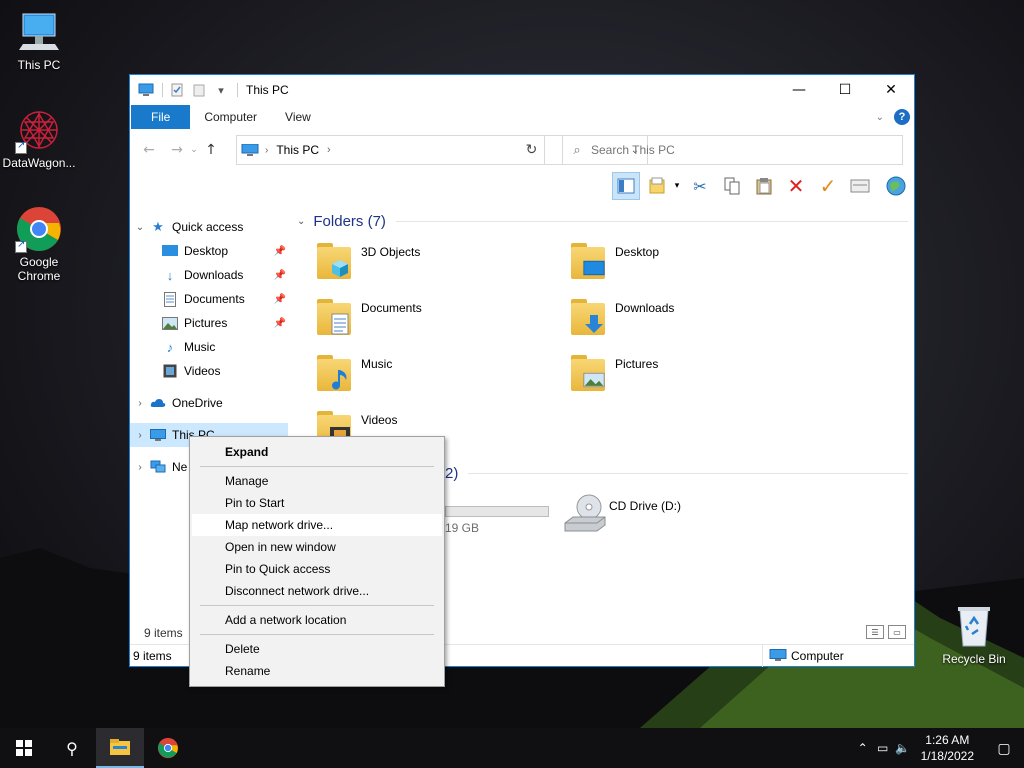  Describe the element at coordinates (267, 90) in the screenshot. I see `window-title: This PC` at that location.